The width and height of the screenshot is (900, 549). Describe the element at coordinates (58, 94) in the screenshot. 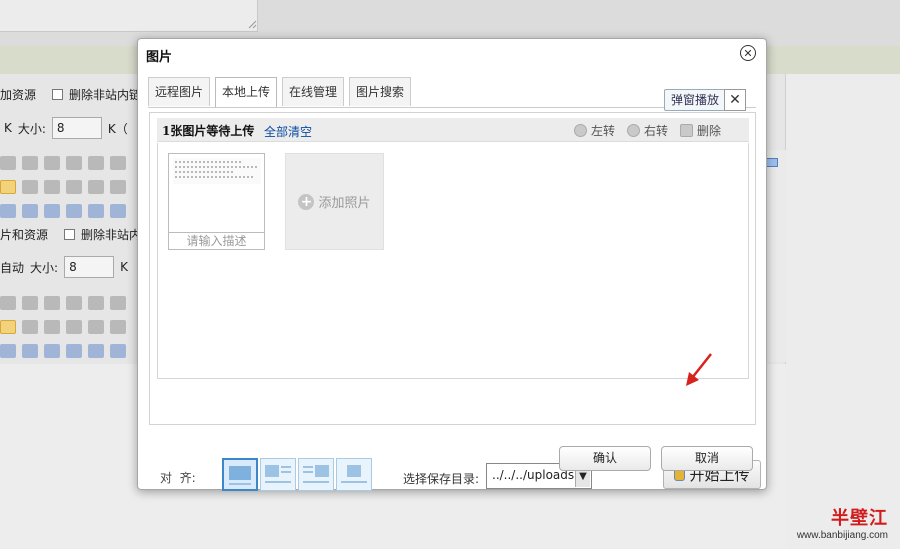

I see `bg-remove-links-checkbox` at that location.